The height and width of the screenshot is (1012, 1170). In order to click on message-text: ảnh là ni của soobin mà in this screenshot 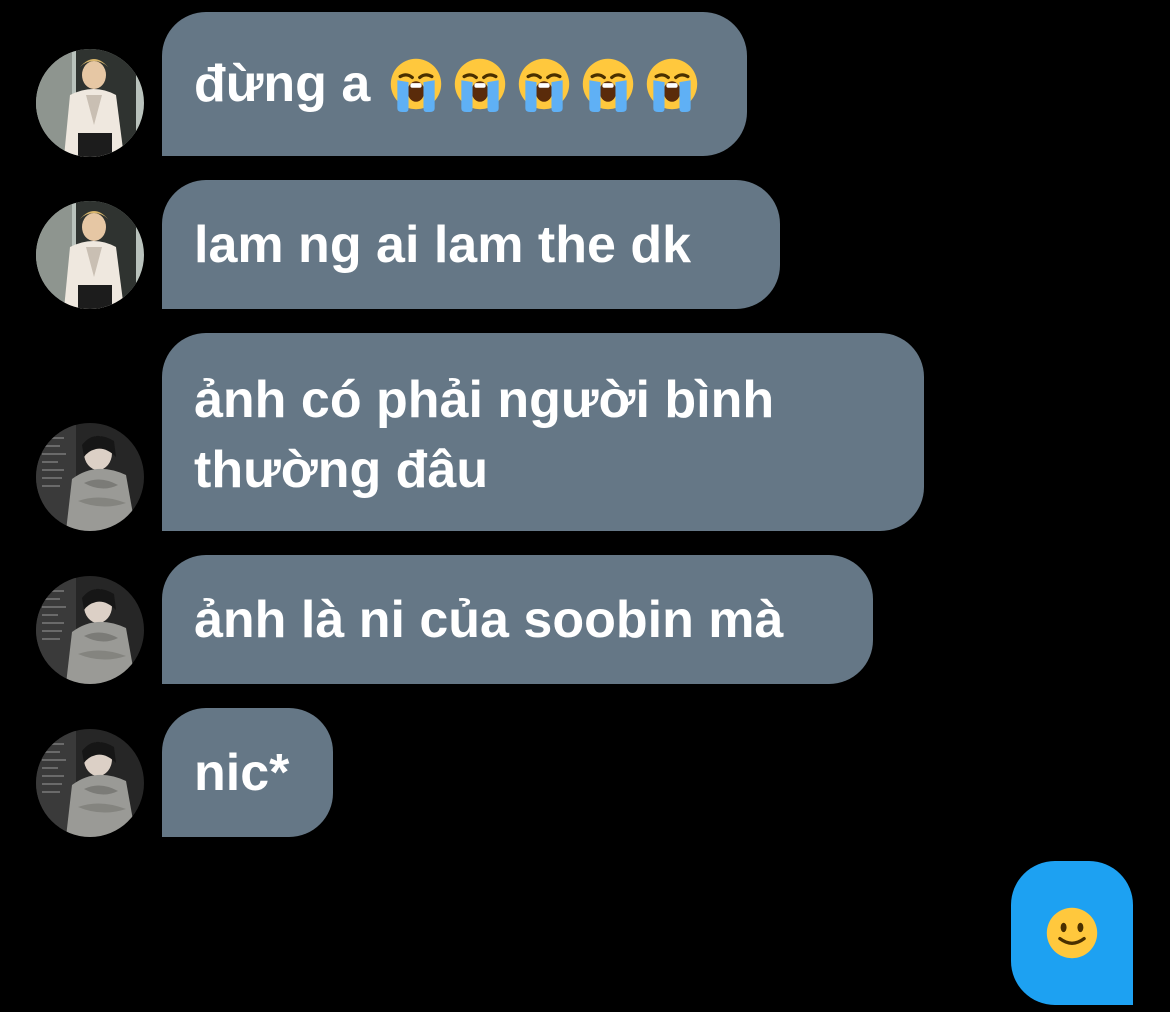, I will do `click(489, 619)`.